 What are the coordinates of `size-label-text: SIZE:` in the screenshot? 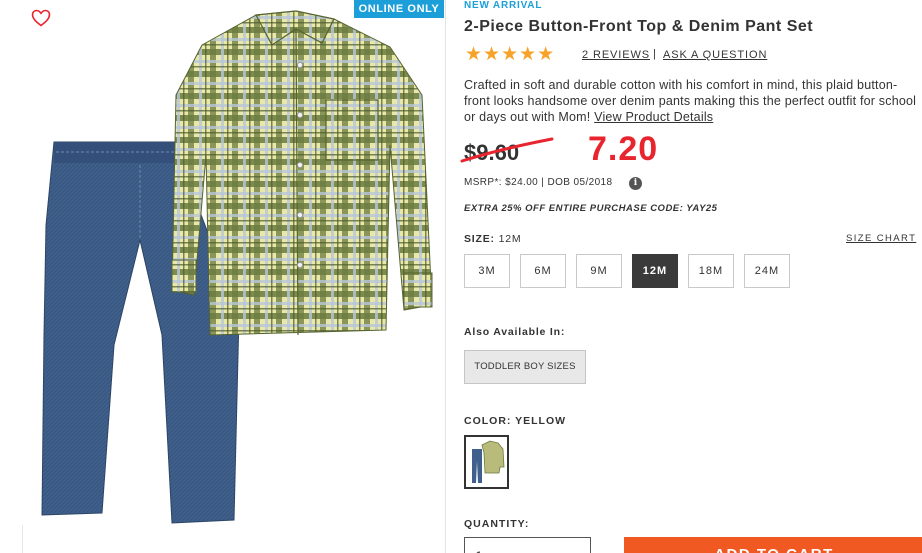 It's located at (479, 239).